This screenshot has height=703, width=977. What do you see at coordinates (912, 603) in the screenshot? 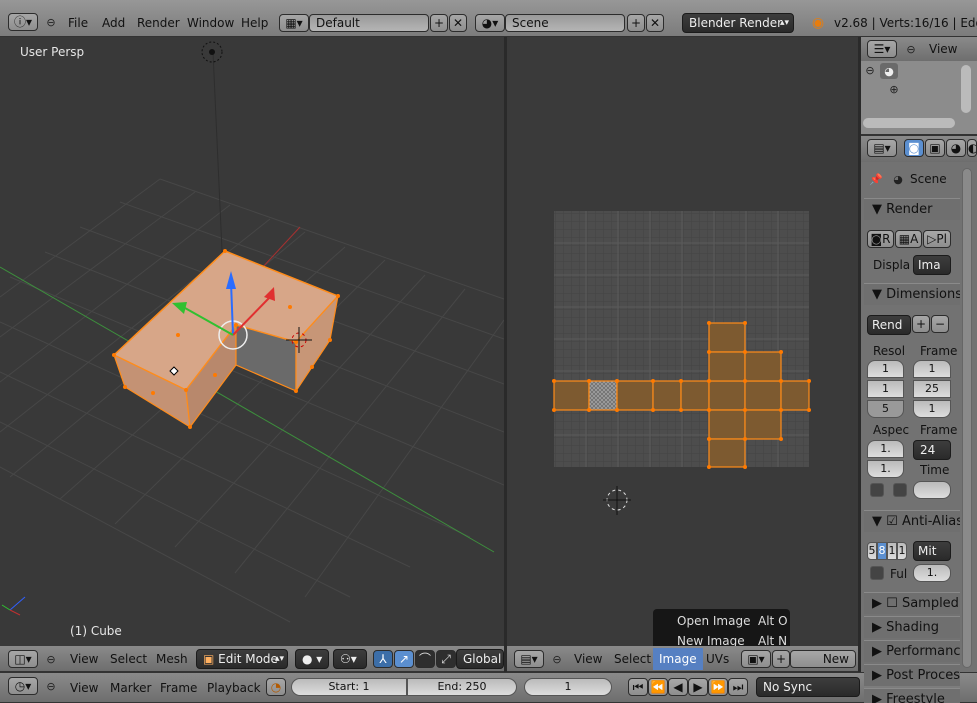
I see `sampled-motion-blur-panel: ▶ ☐ Sampled` at bounding box center [912, 603].